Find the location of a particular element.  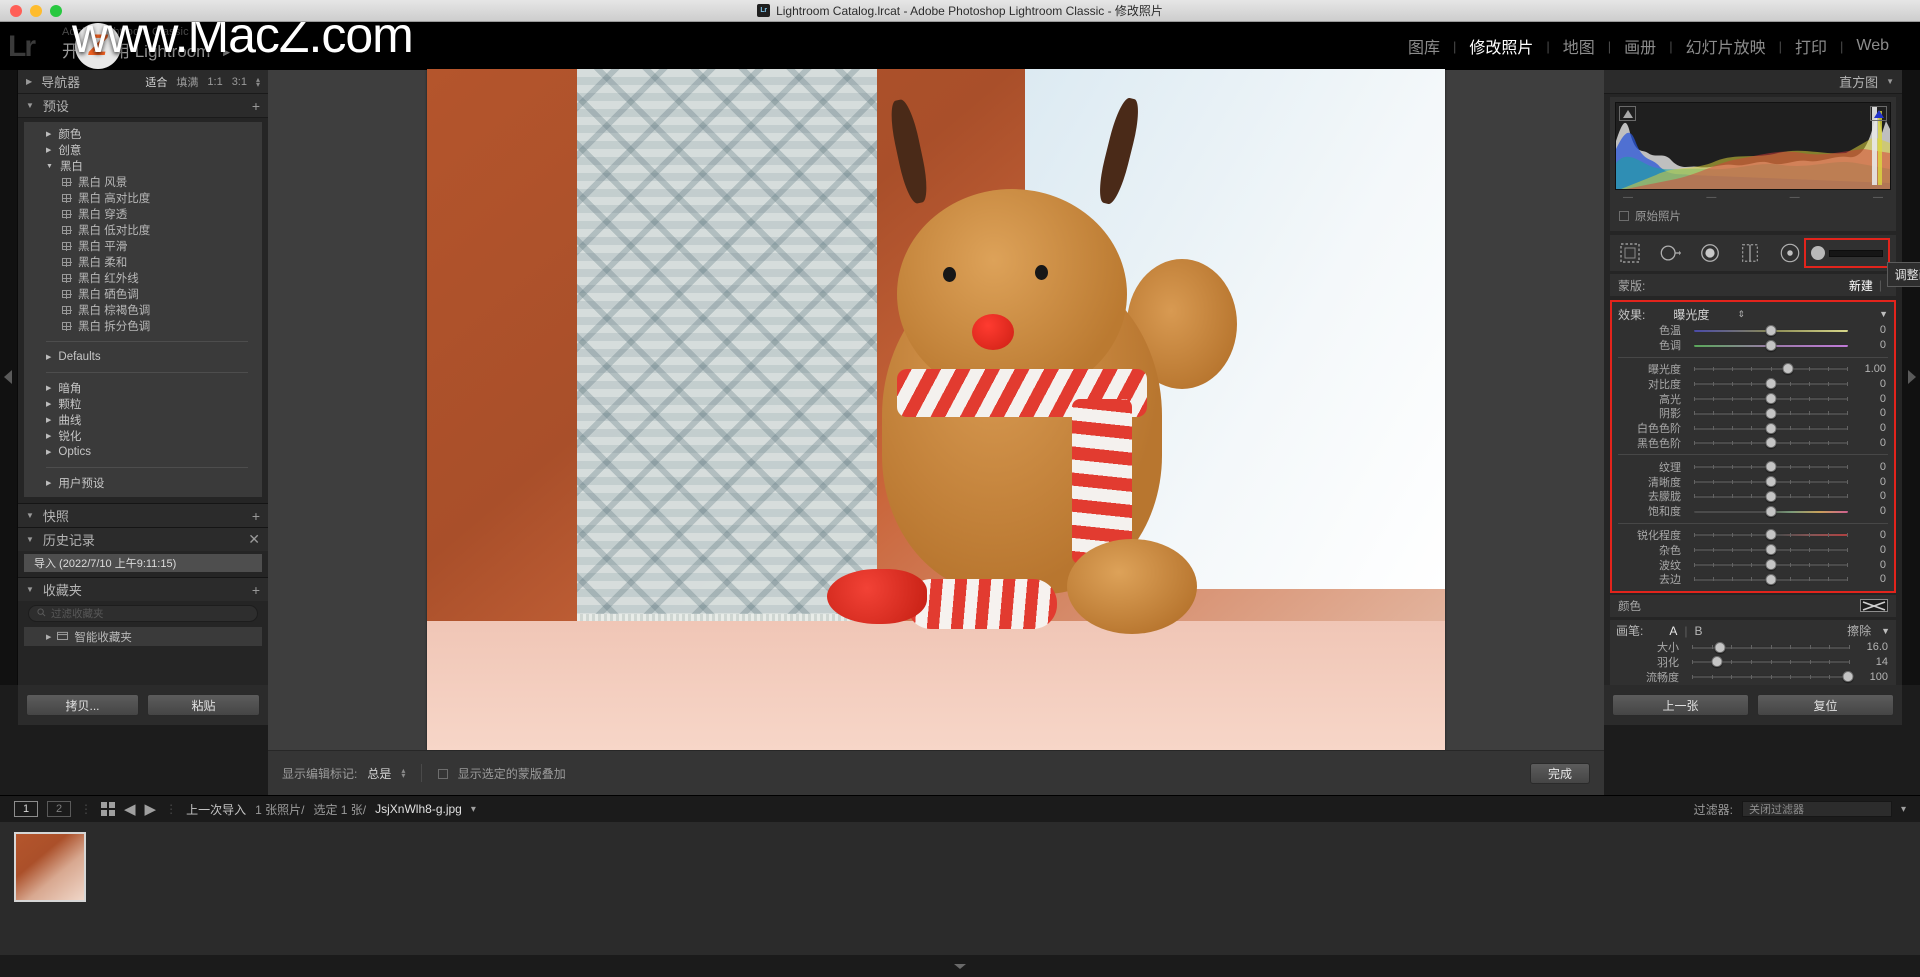

edit-marks-value: 总是 is located at coordinates (379, 773).